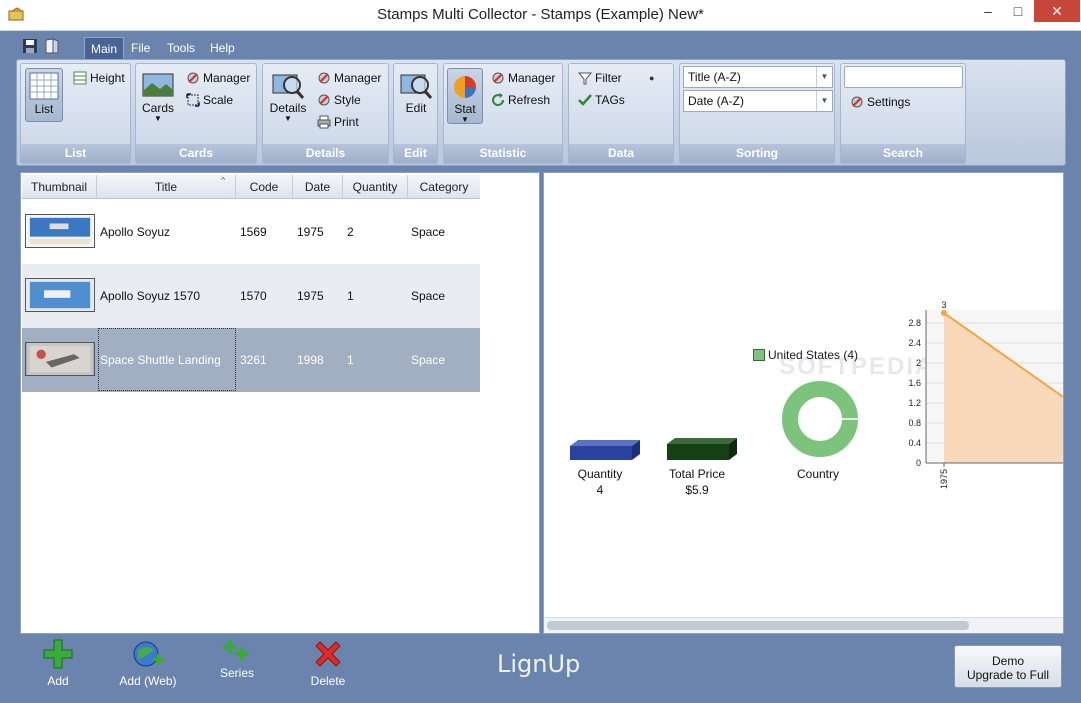 This screenshot has height=703, width=1081. Describe the element at coordinates (135, 232) in the screenshot. I see `cell-title: Apollo Soyuz` at that location.